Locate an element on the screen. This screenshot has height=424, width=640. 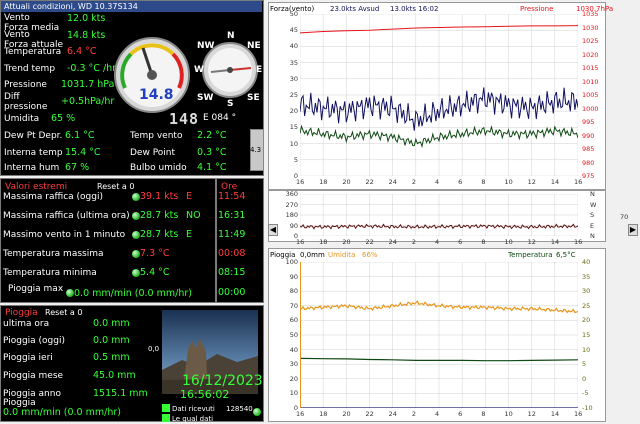
rain-row-value: 0.0 mm is located at coordinates (111, 340).